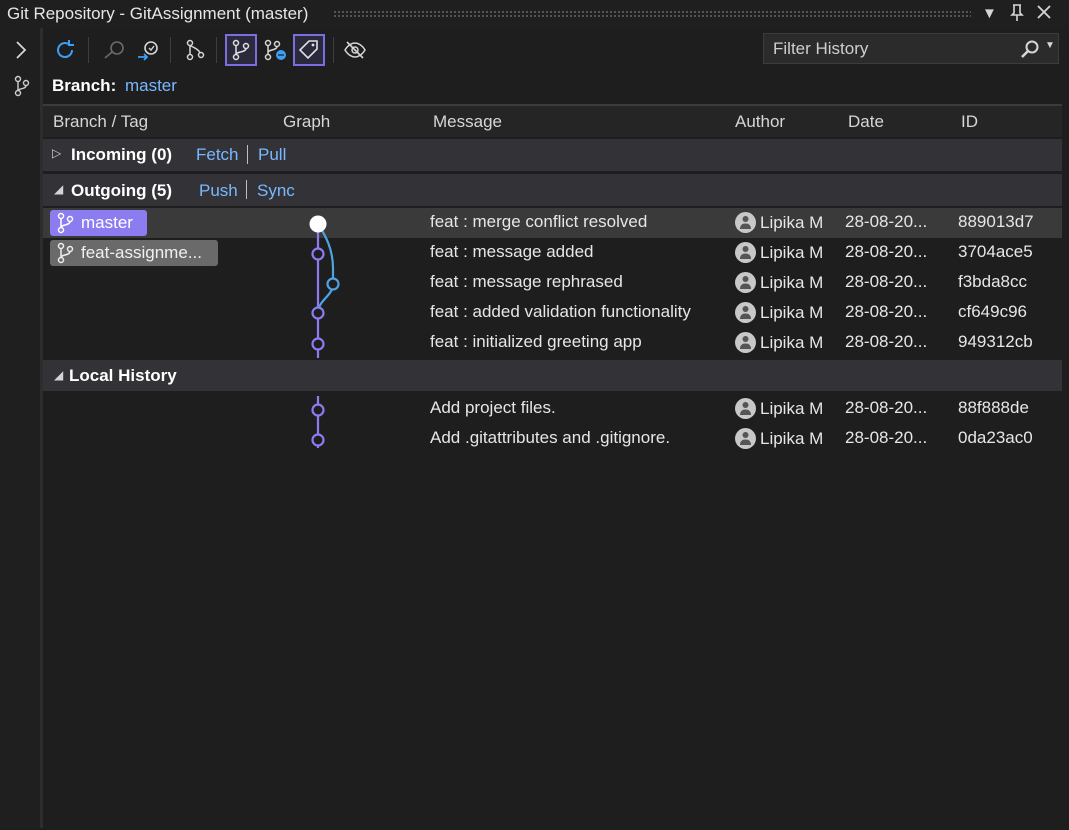 This screenshot has height=830, width=1069. I want to click on sync-link: Sync, so click(276, 191).